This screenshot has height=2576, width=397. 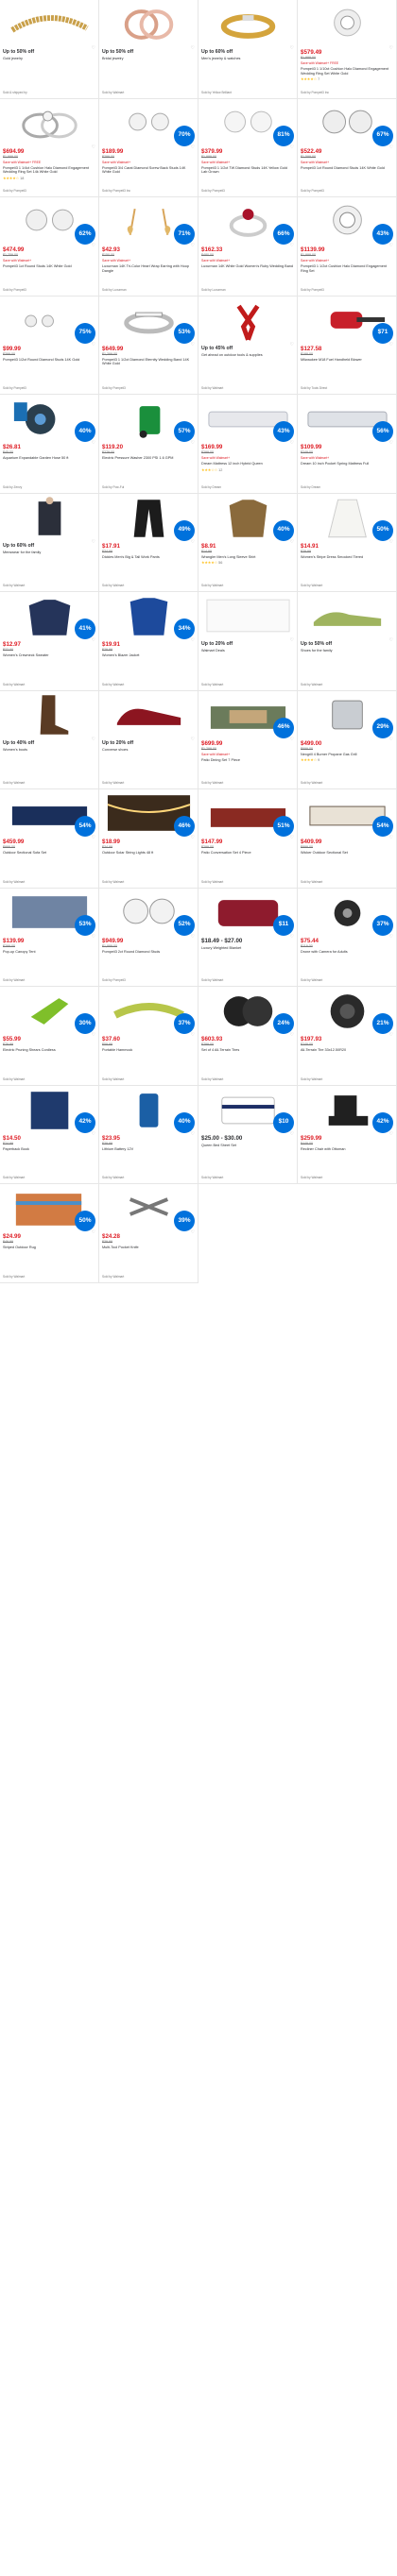 What do you see at coordinates (148, 557) in the screenshot?
I see `product-title: Dickies Men's Big & Tall Work Pants` at bounding box center [148, 557].